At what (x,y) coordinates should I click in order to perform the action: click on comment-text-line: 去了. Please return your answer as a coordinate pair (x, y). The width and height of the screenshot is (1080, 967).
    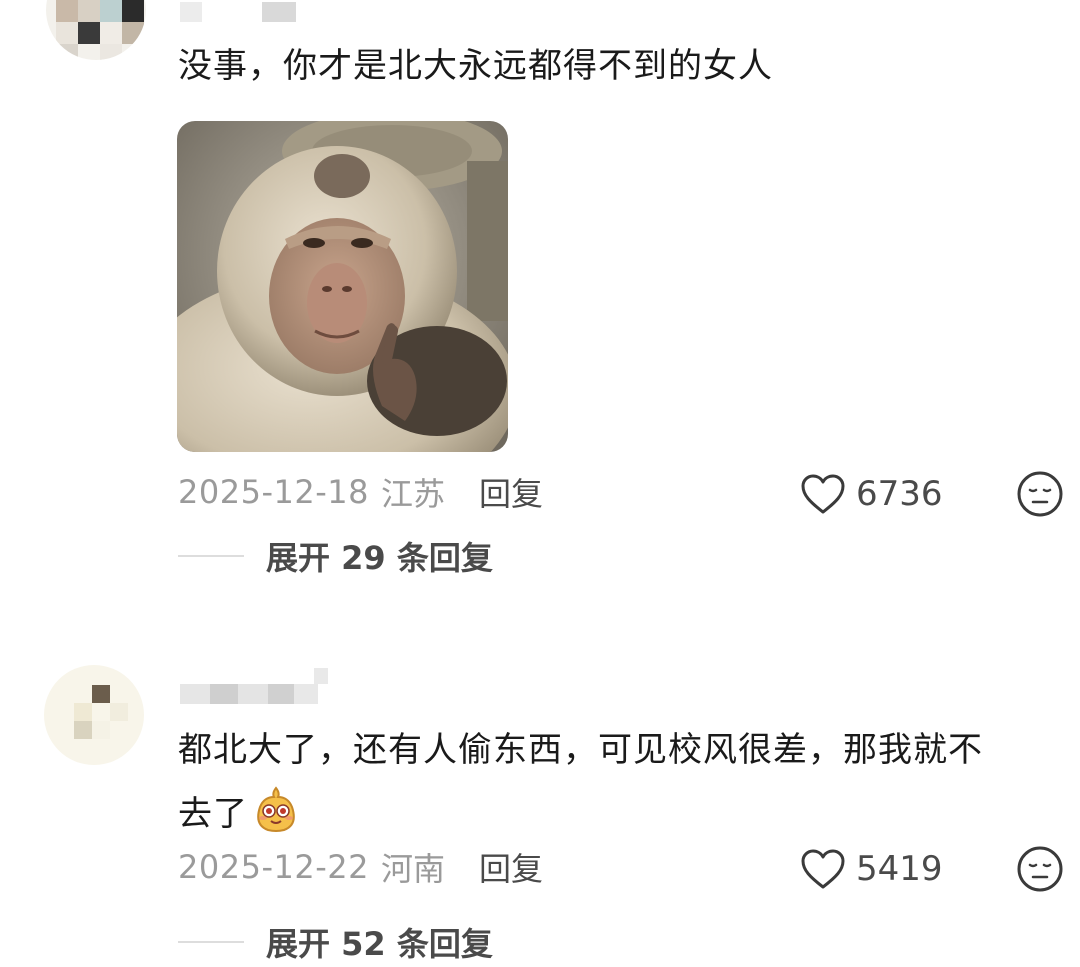
    Looking at the image, I should click on (213, 814).